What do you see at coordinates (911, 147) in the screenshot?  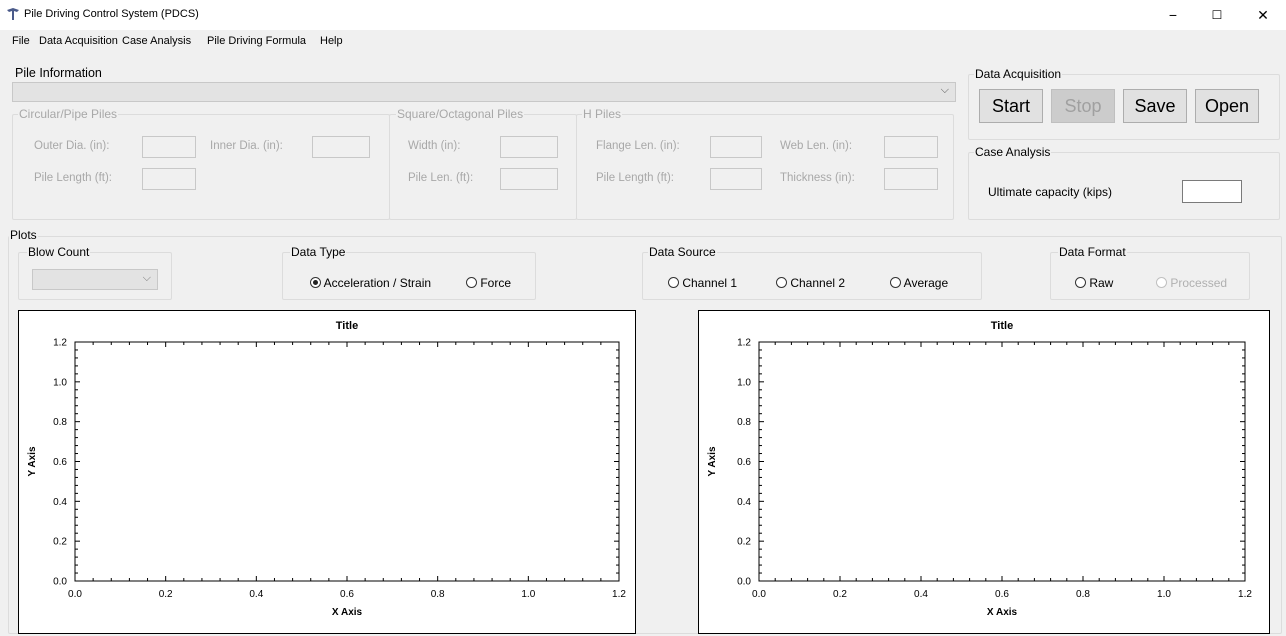 I see `web-len-input` at bounding box center [911, 147].